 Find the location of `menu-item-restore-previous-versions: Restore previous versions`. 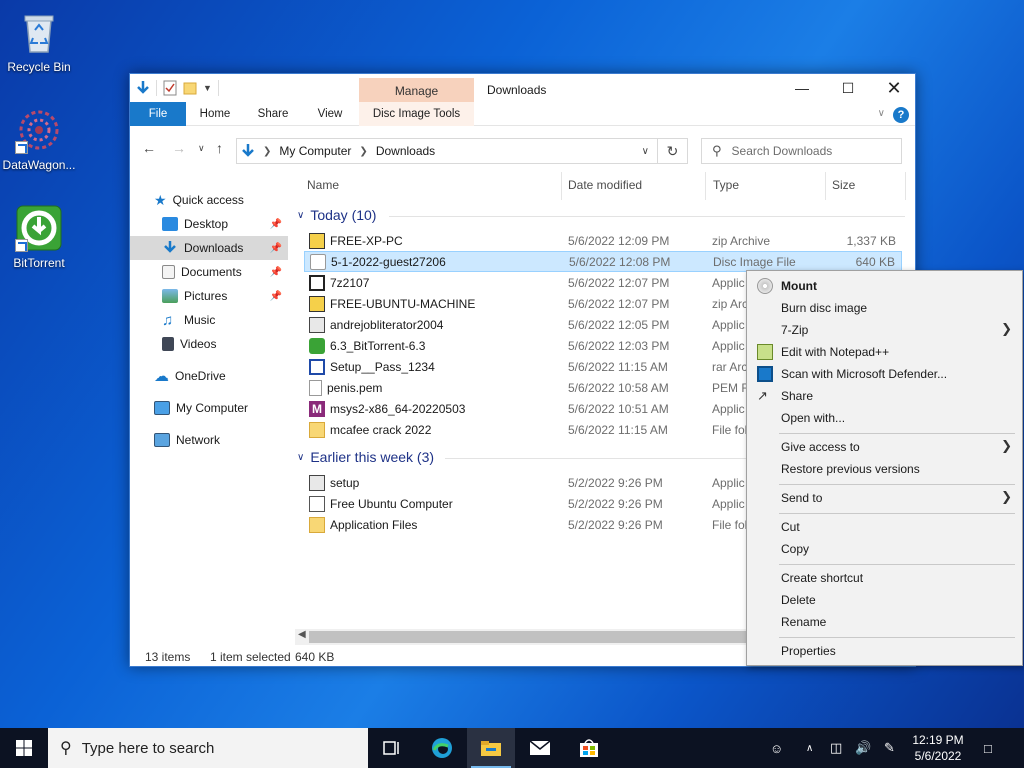

menu-item-restore-previous-versions: Restore previous versions is located at coordinates (884, 469).